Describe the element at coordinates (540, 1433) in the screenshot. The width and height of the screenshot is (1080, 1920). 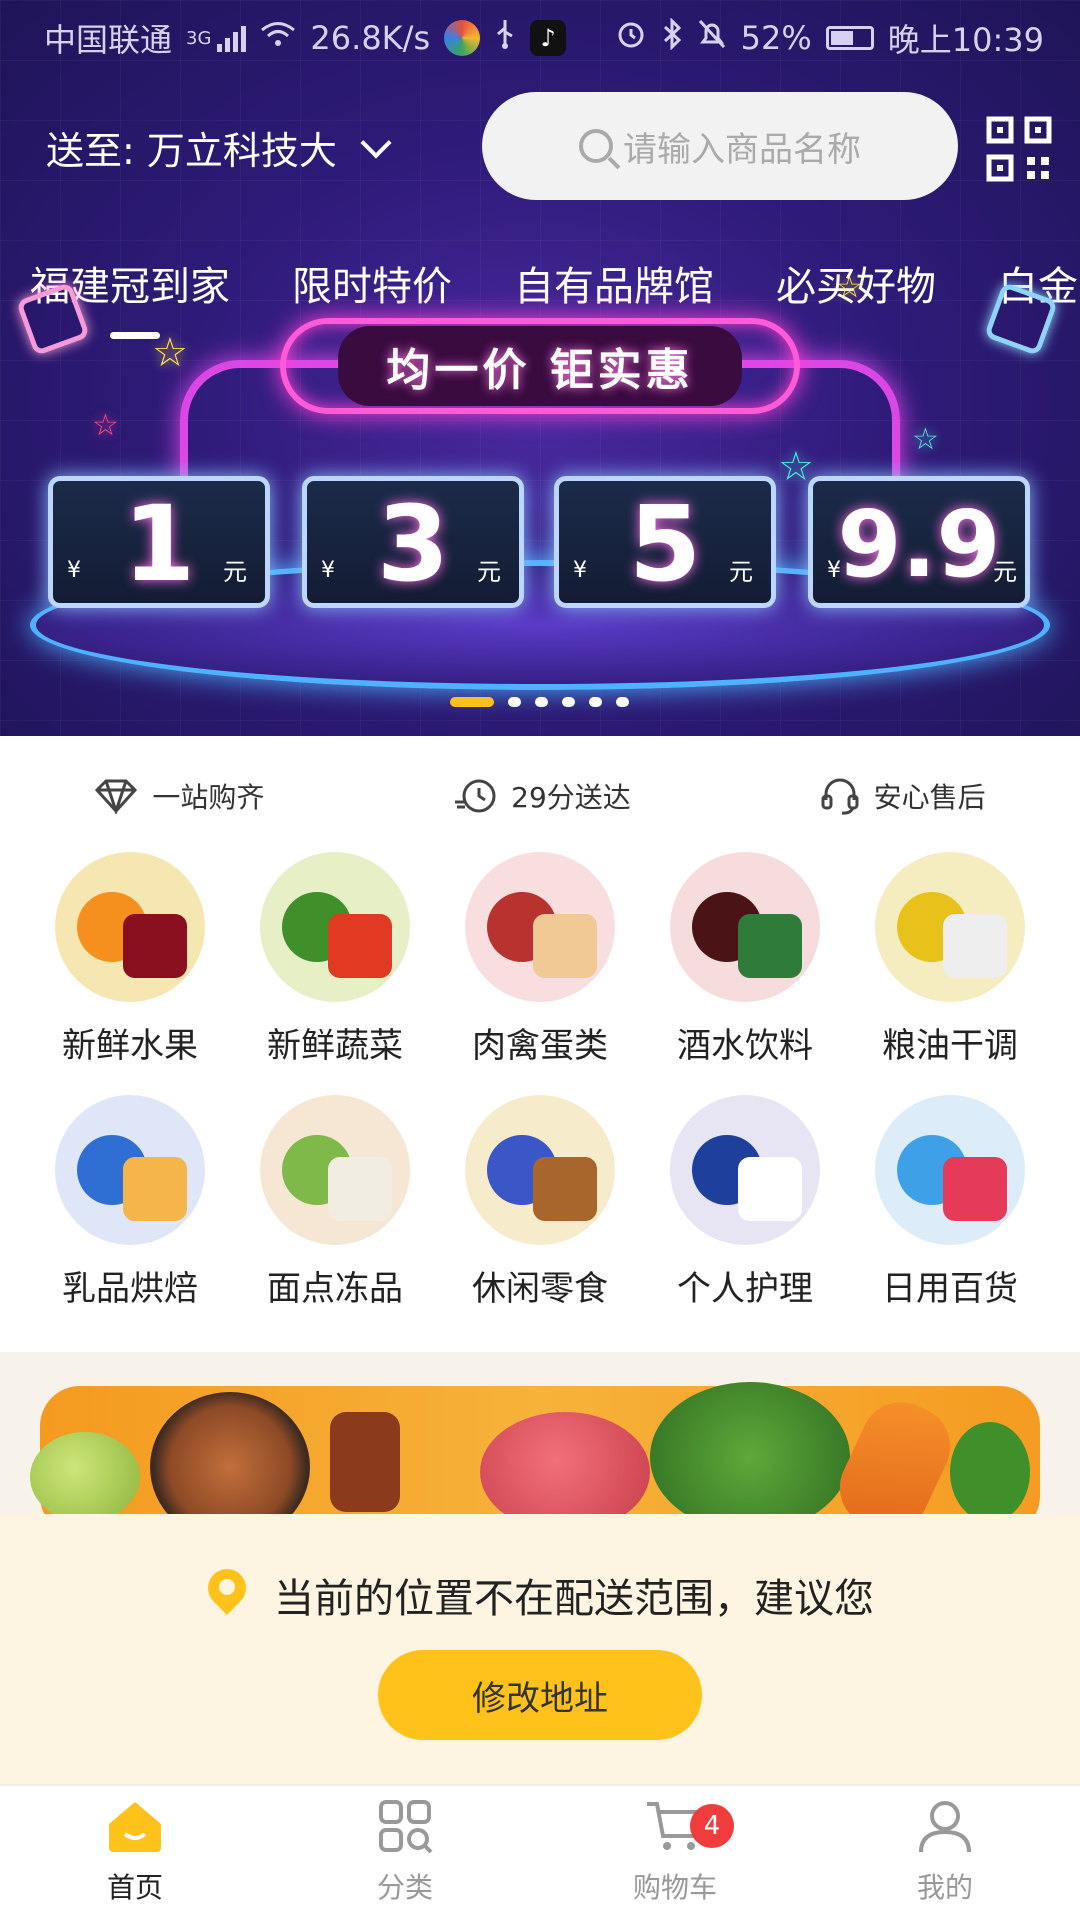
I see `fresh-food-promo-banner` at that location.